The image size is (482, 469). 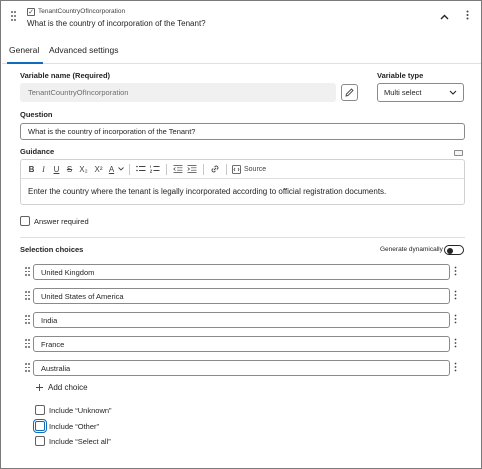 What do you see at coordinates (450, 250) in the screenshot?
I see `toggle-knob` at bounding box center [450, 250].